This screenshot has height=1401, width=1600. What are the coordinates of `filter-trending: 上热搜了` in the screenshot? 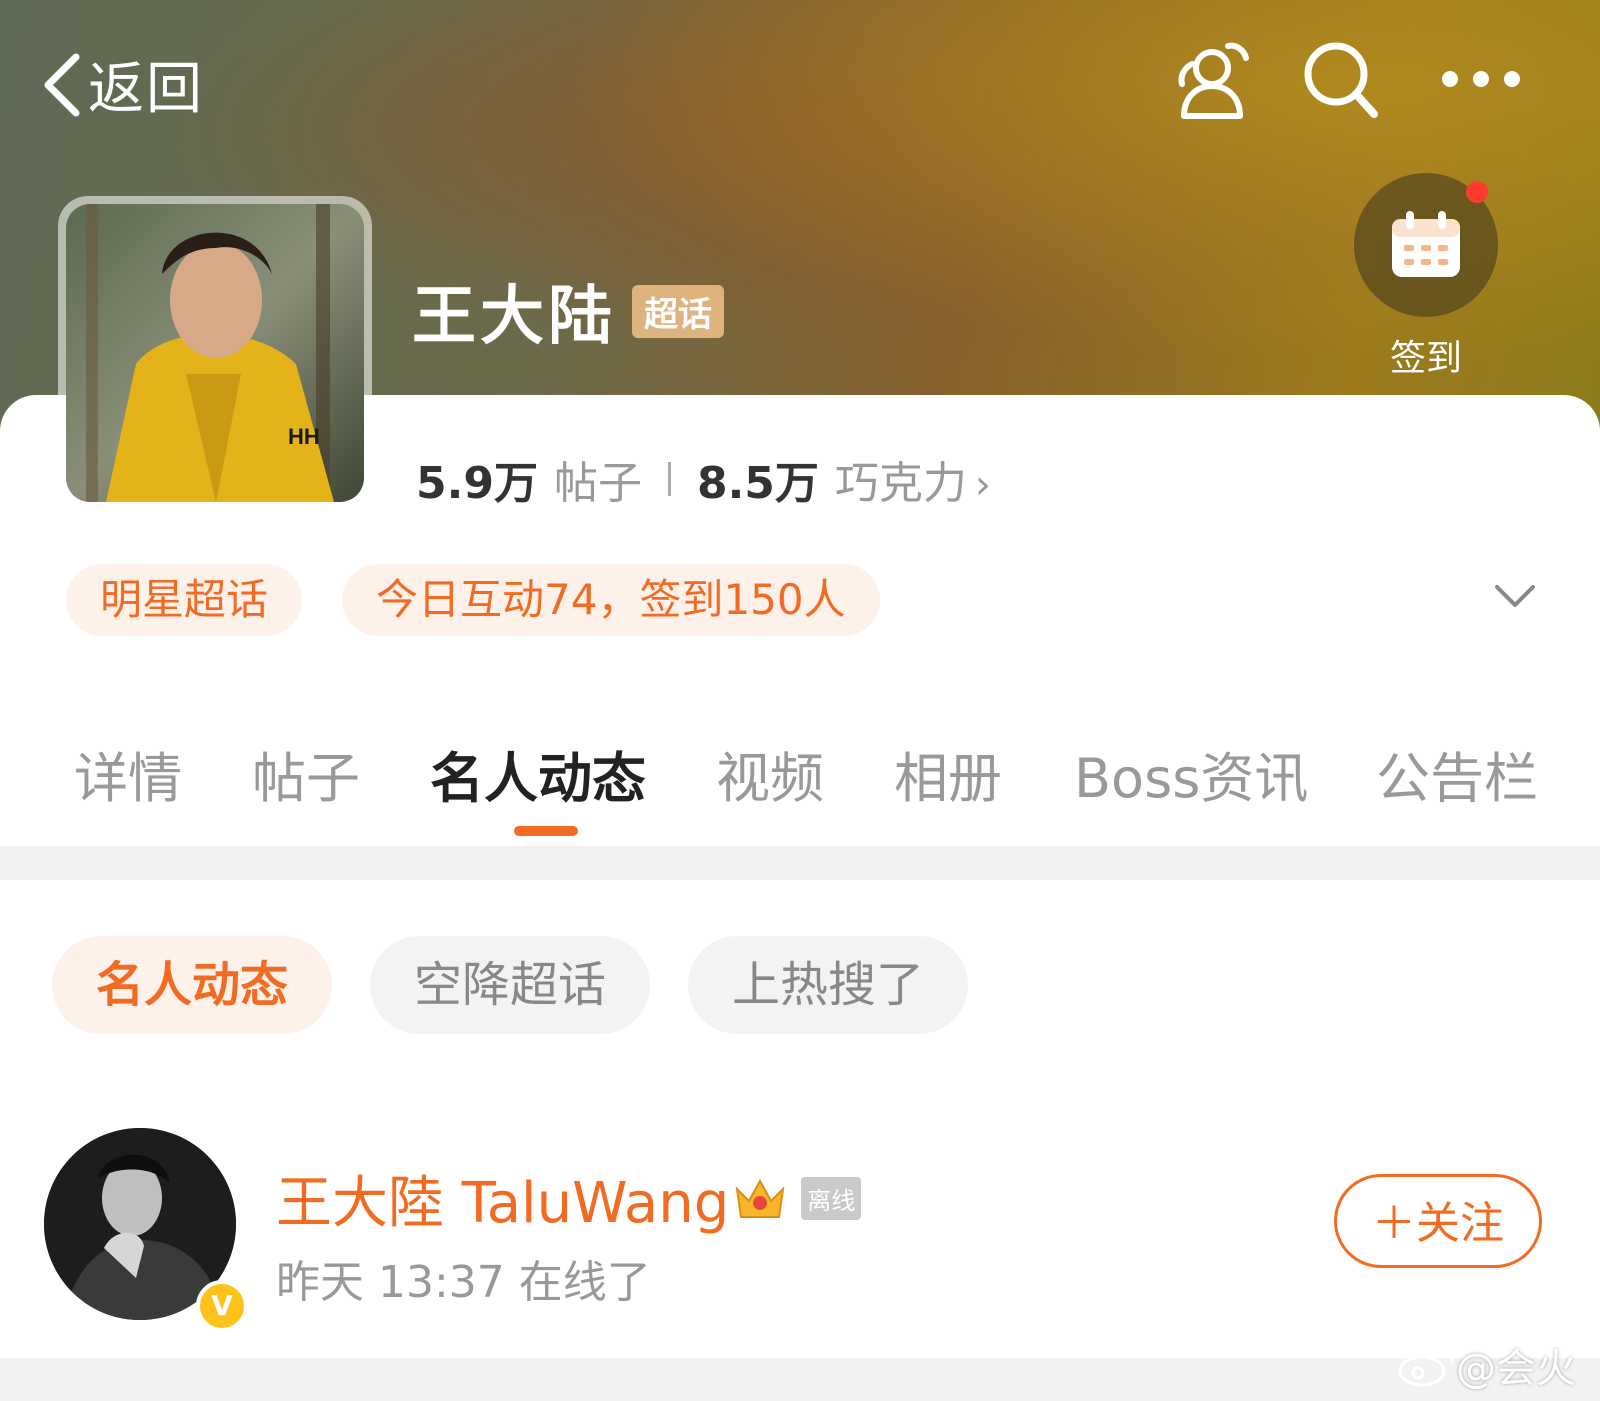 It's located at (828, 985).